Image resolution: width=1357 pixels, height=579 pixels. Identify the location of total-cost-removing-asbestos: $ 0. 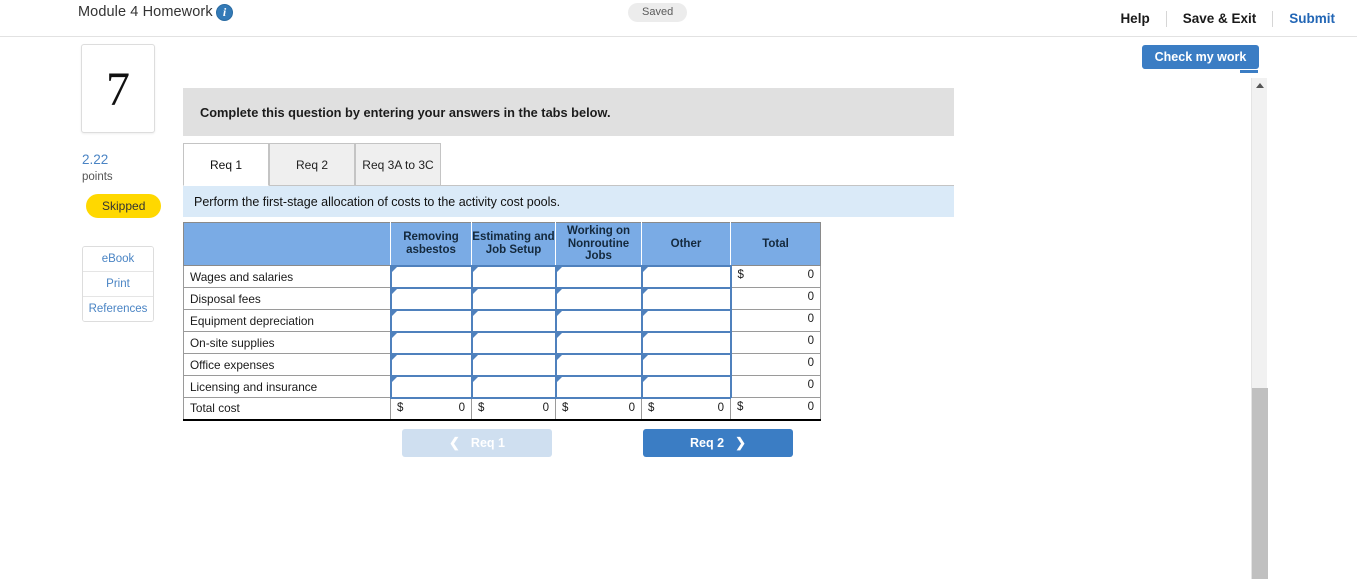
(431, 409).